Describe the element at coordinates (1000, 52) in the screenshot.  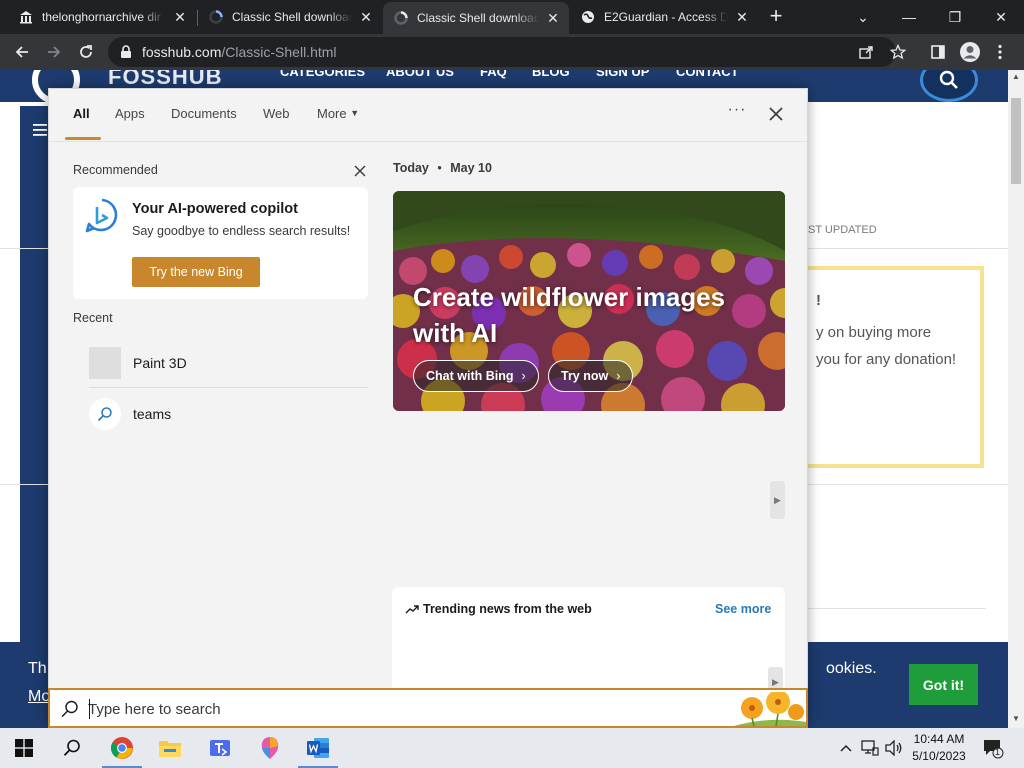
I see `kebab-menu-icon` at that location.